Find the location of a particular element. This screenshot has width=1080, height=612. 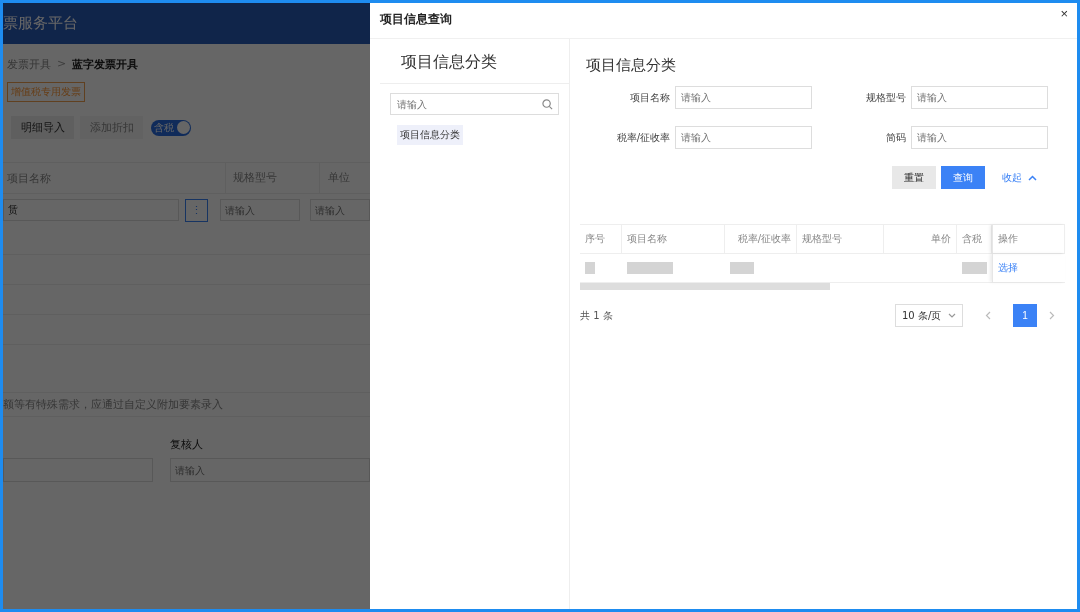

toolbar-button: 明细导入 is located at coordinates (42, 127).